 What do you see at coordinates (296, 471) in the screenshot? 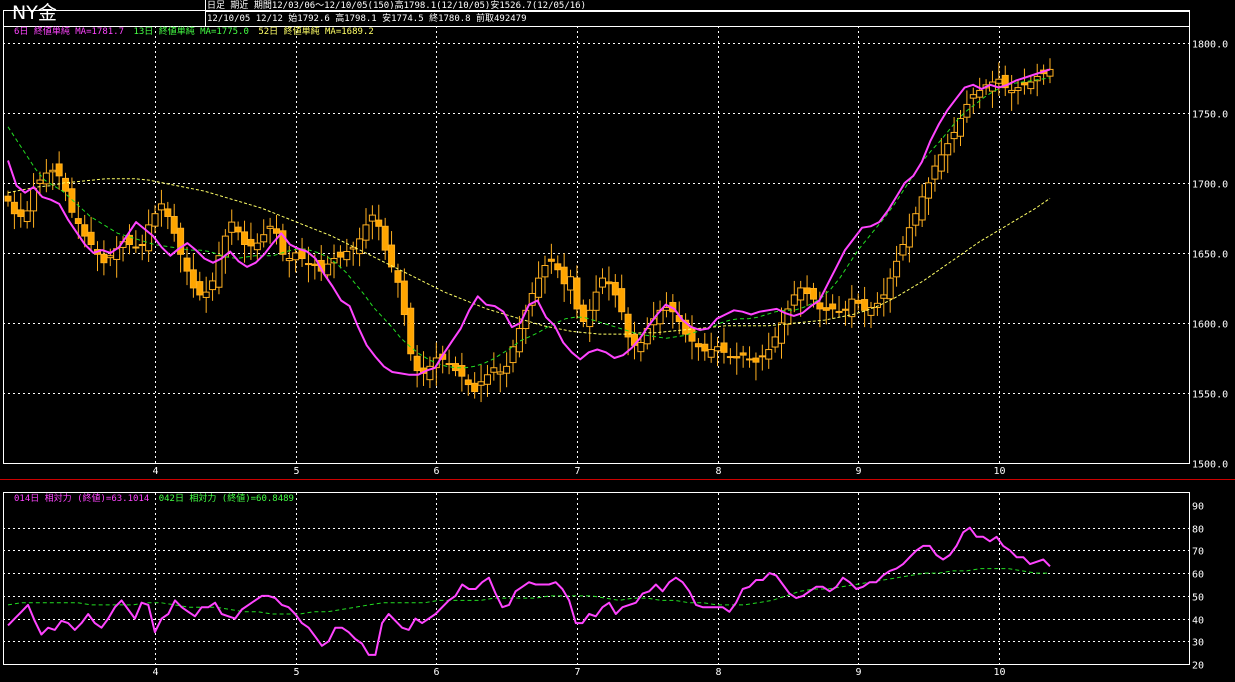
I see `price-x-tick-label: 5` at bounding box center [296, 471].